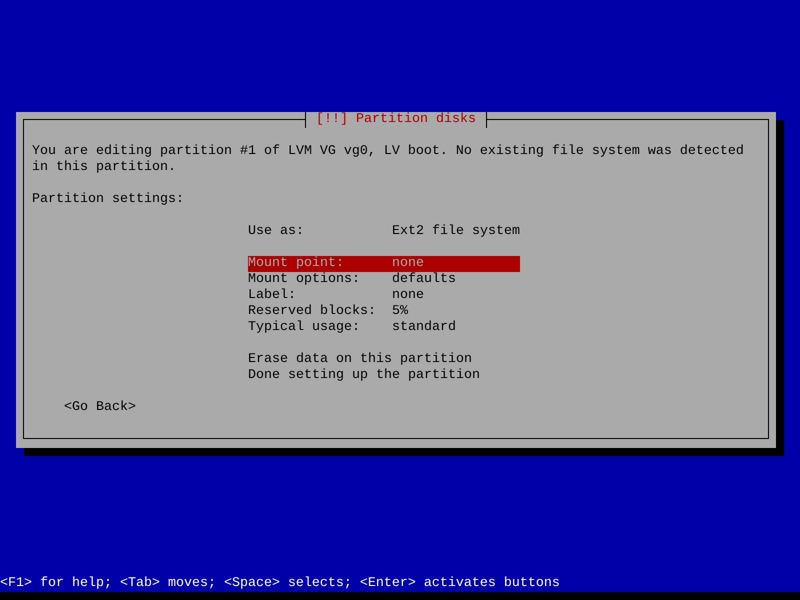 This screenshot has width=800, height=600. Describe the element at coordinates (280, 584) in the screenshot. I see `status-bar-text: <F1> for help; <Tab> moves; <Space> selects; <Enter> activates buttons` at that location.